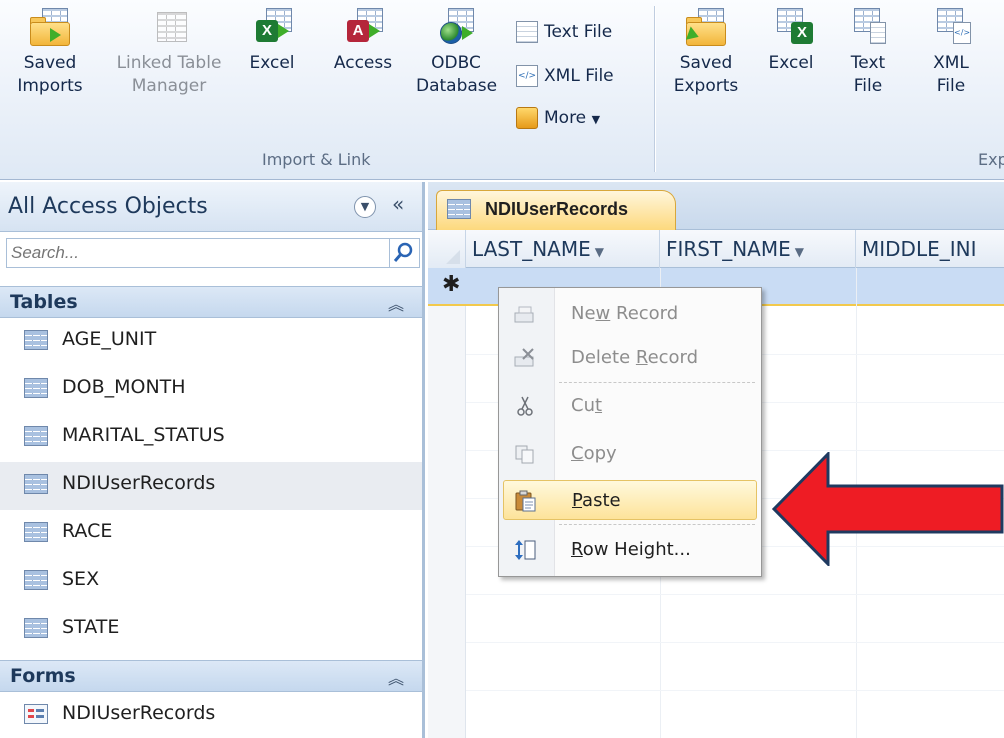 This screenshot has width=1004, height=738. Describe the element at coordinates (211, 302) in the screenshot. I see `tables-section-header: Tables ︽` at that location.